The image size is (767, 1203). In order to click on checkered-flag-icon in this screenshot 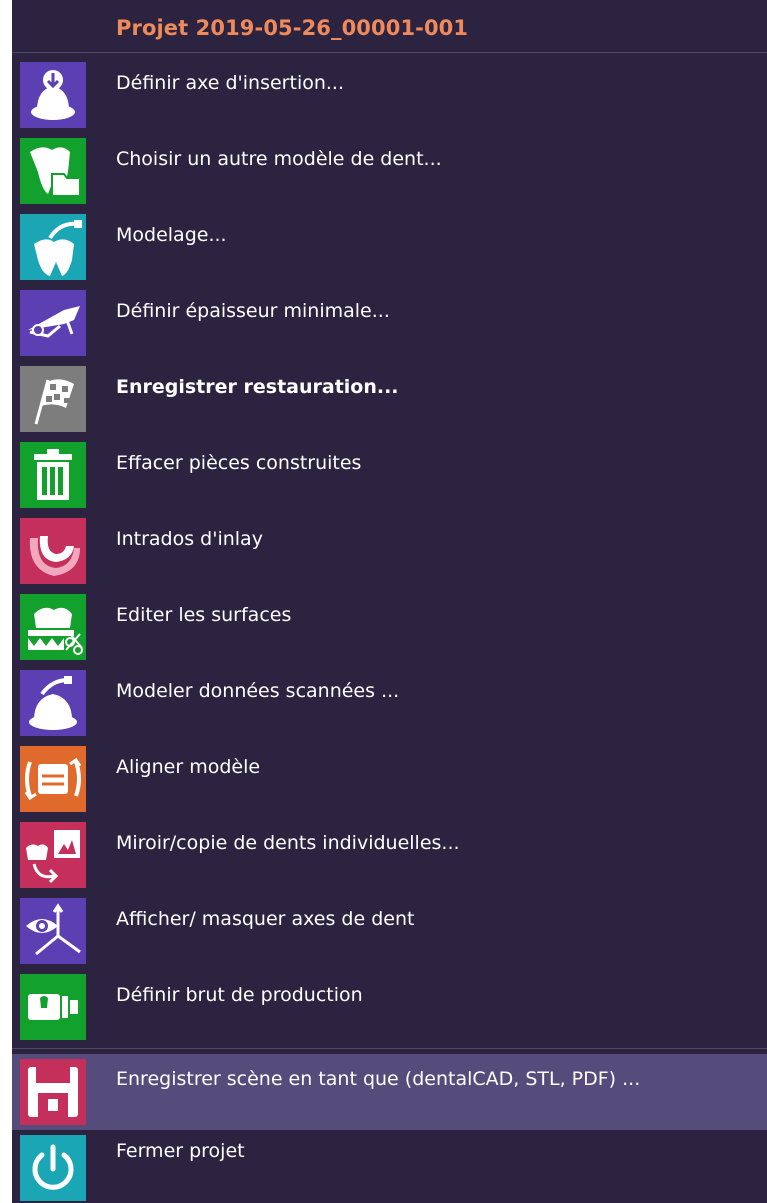, I will do `click(53, 399)`.